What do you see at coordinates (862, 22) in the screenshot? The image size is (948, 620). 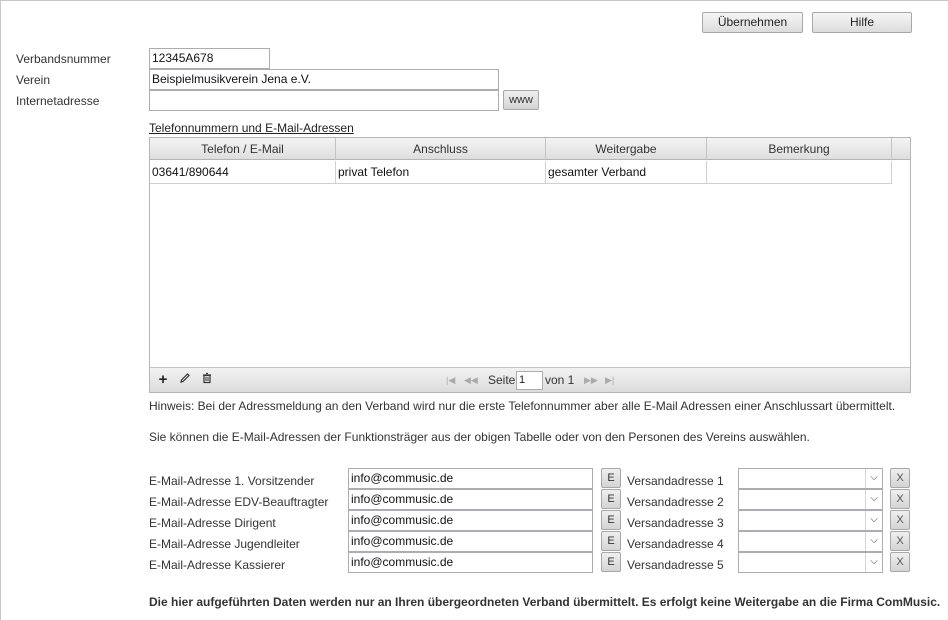 I see `help-button: Hilfe` at bounding box center [862, 22].